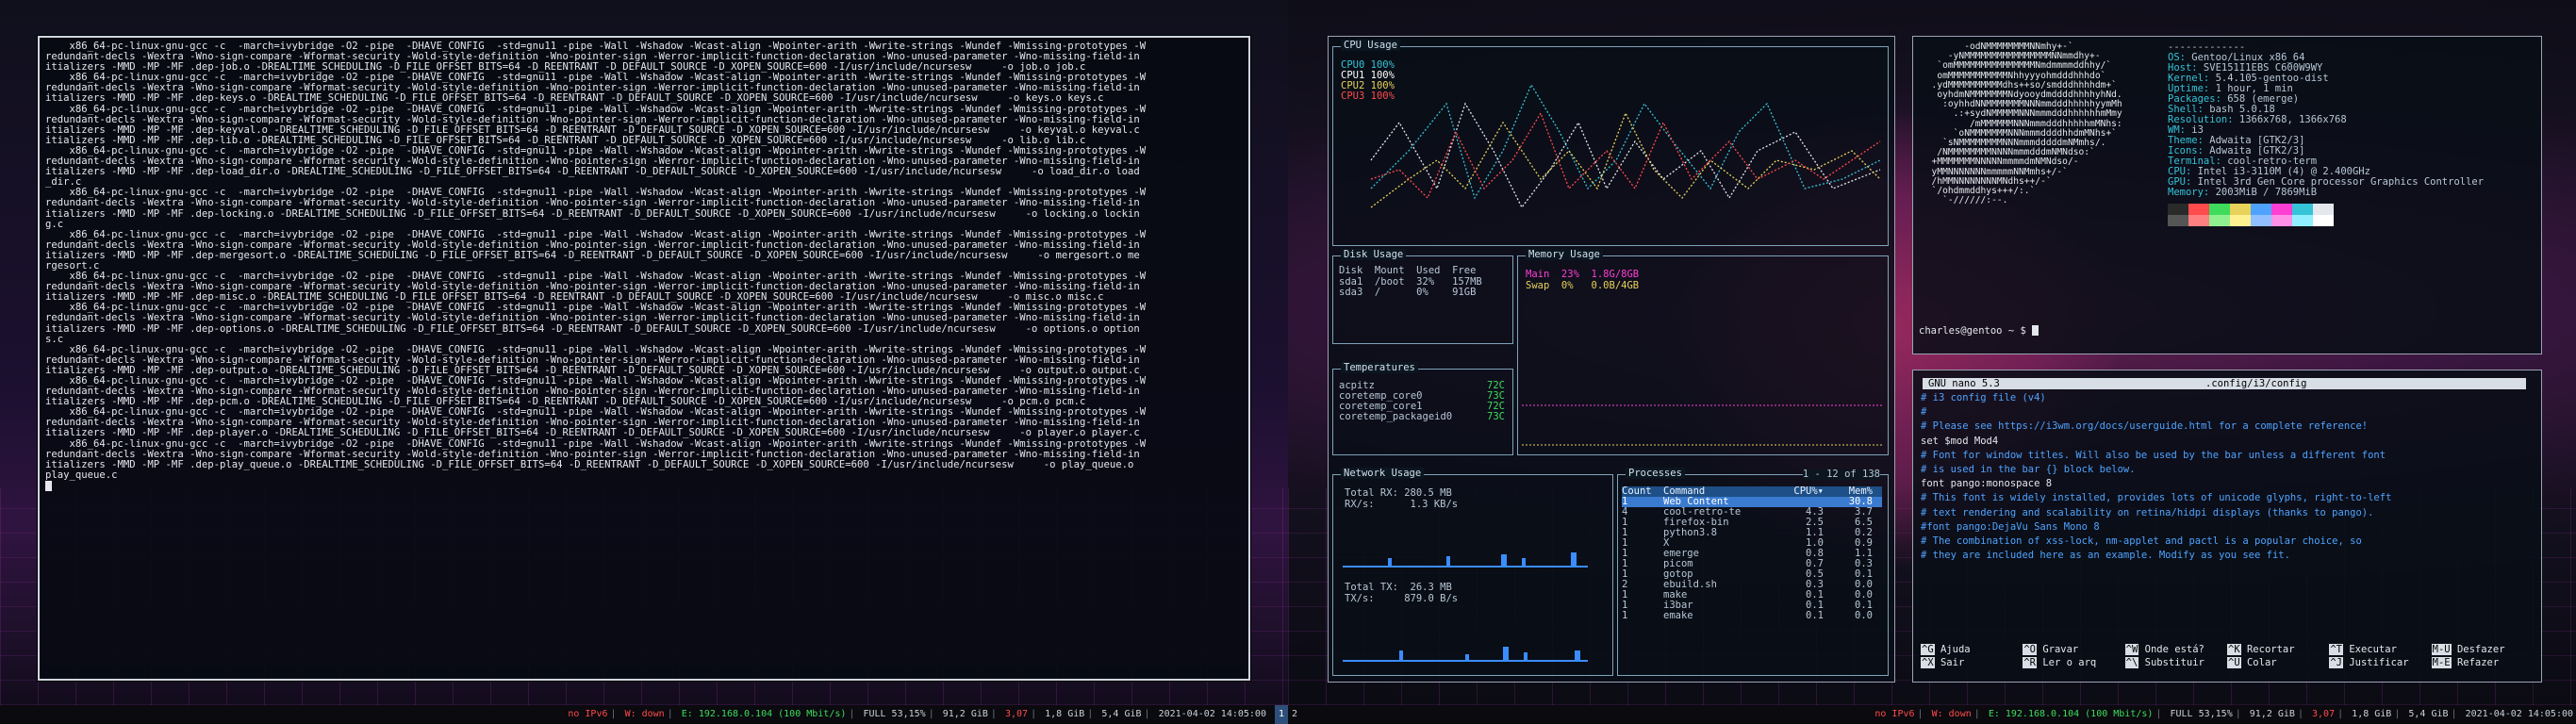 The width and height of the screenshot is (2576, 724). I want to click on memory-graph, so click(1703, 425).